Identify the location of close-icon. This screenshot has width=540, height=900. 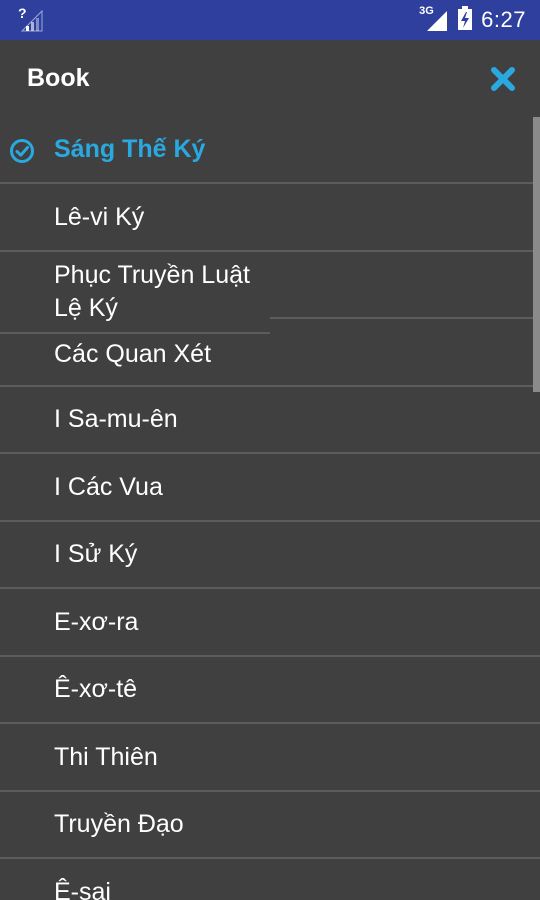
(503, 79).